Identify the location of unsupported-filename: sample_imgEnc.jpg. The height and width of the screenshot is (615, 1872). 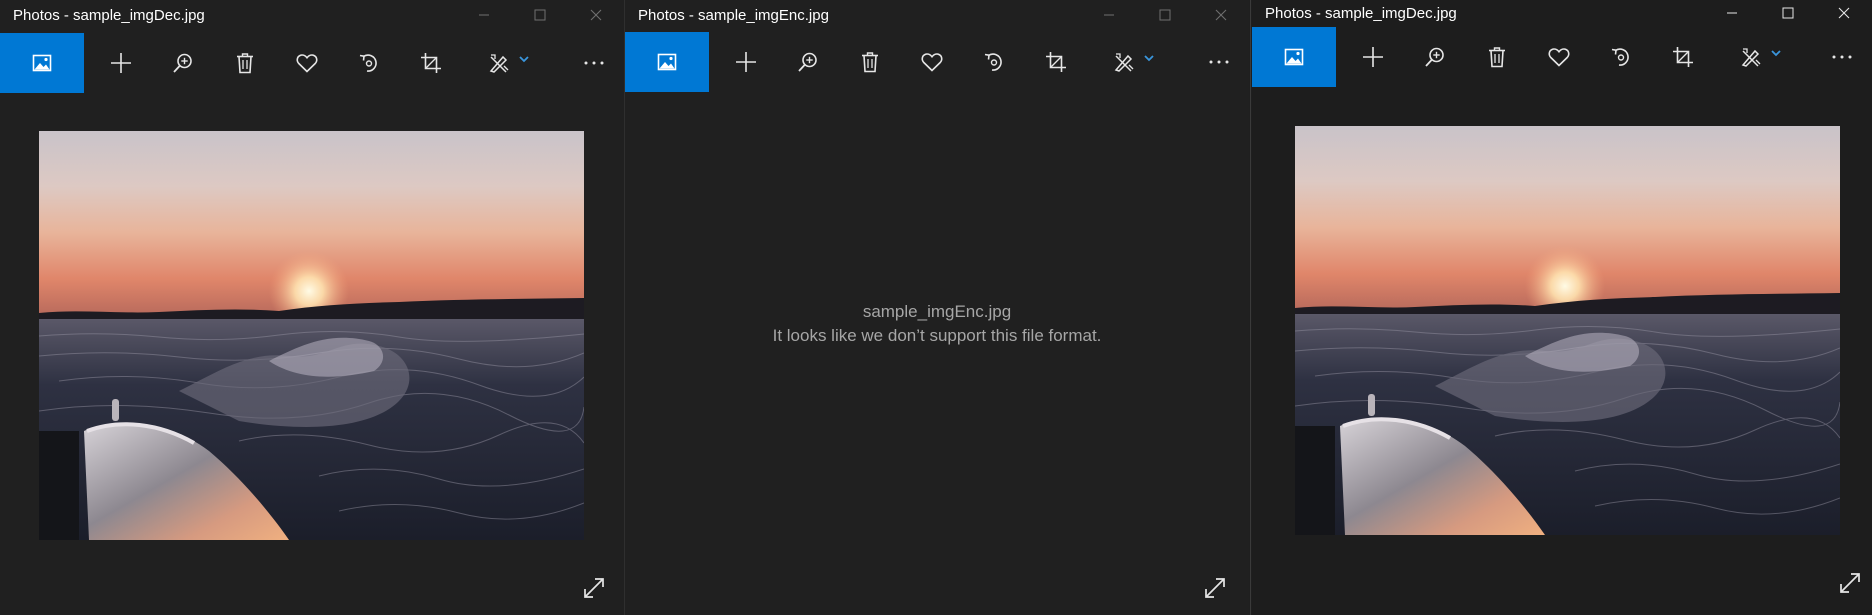
(937, 311).